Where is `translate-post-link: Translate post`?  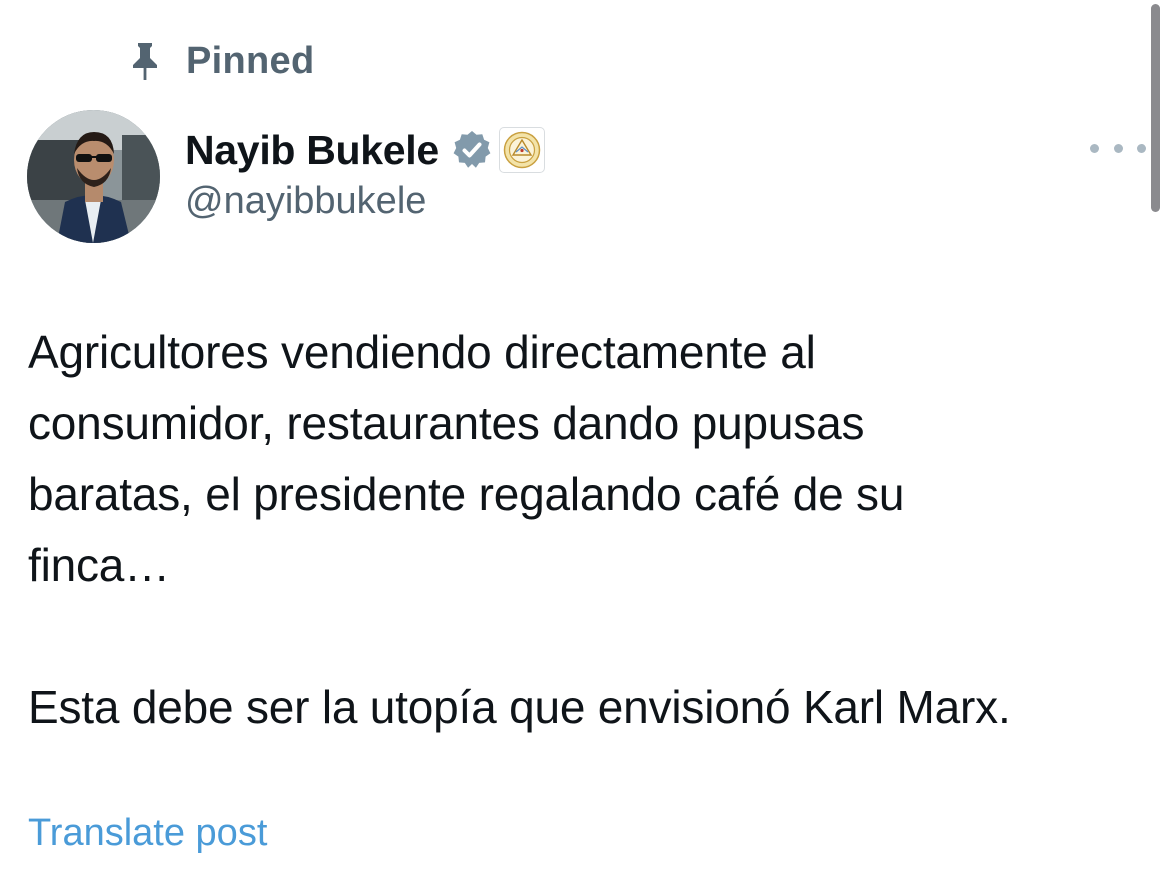 translate-post-link: Translate post is located at coordinates (147, 833).